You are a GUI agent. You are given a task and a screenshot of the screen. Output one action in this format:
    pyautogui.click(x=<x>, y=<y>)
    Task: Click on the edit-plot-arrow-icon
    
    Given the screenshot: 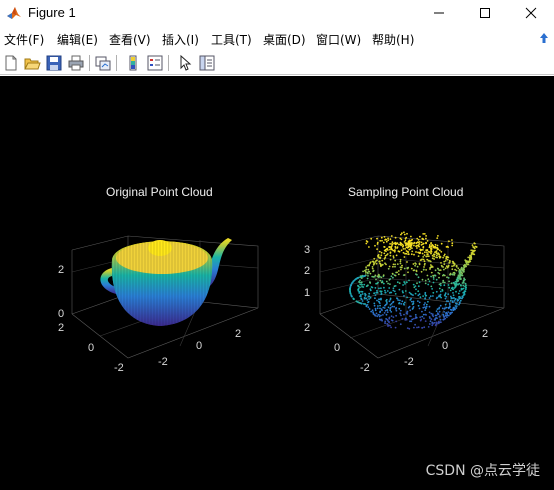 What is the action you would take?
    pyautogui.click(x=185, y=63)
    